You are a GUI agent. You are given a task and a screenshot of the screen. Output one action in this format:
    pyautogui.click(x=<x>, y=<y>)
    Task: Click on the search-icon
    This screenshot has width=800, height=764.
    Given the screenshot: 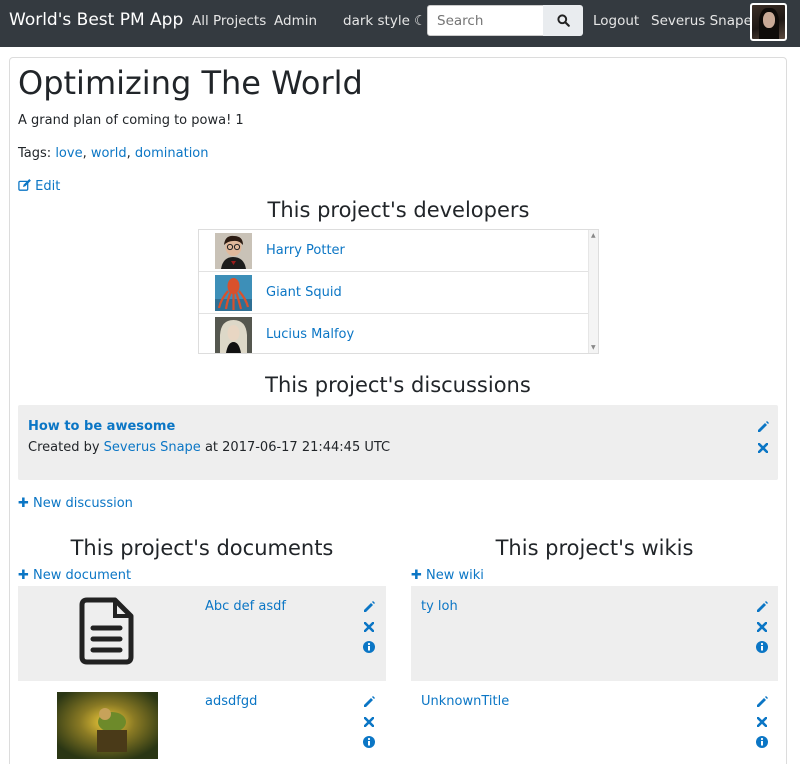 What is the action you would take?
    pyautogui.click(x=563, y=20)
    